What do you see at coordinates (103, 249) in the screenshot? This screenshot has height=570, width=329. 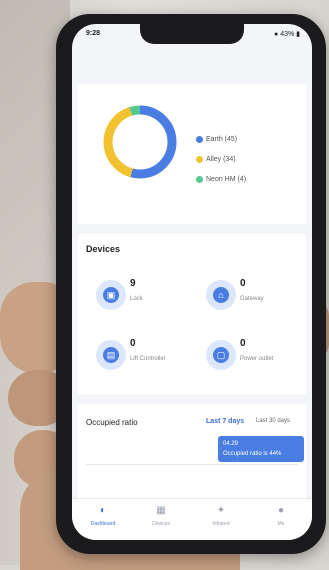 I see `devices-title: Devices` at bounding box center [103, 249].